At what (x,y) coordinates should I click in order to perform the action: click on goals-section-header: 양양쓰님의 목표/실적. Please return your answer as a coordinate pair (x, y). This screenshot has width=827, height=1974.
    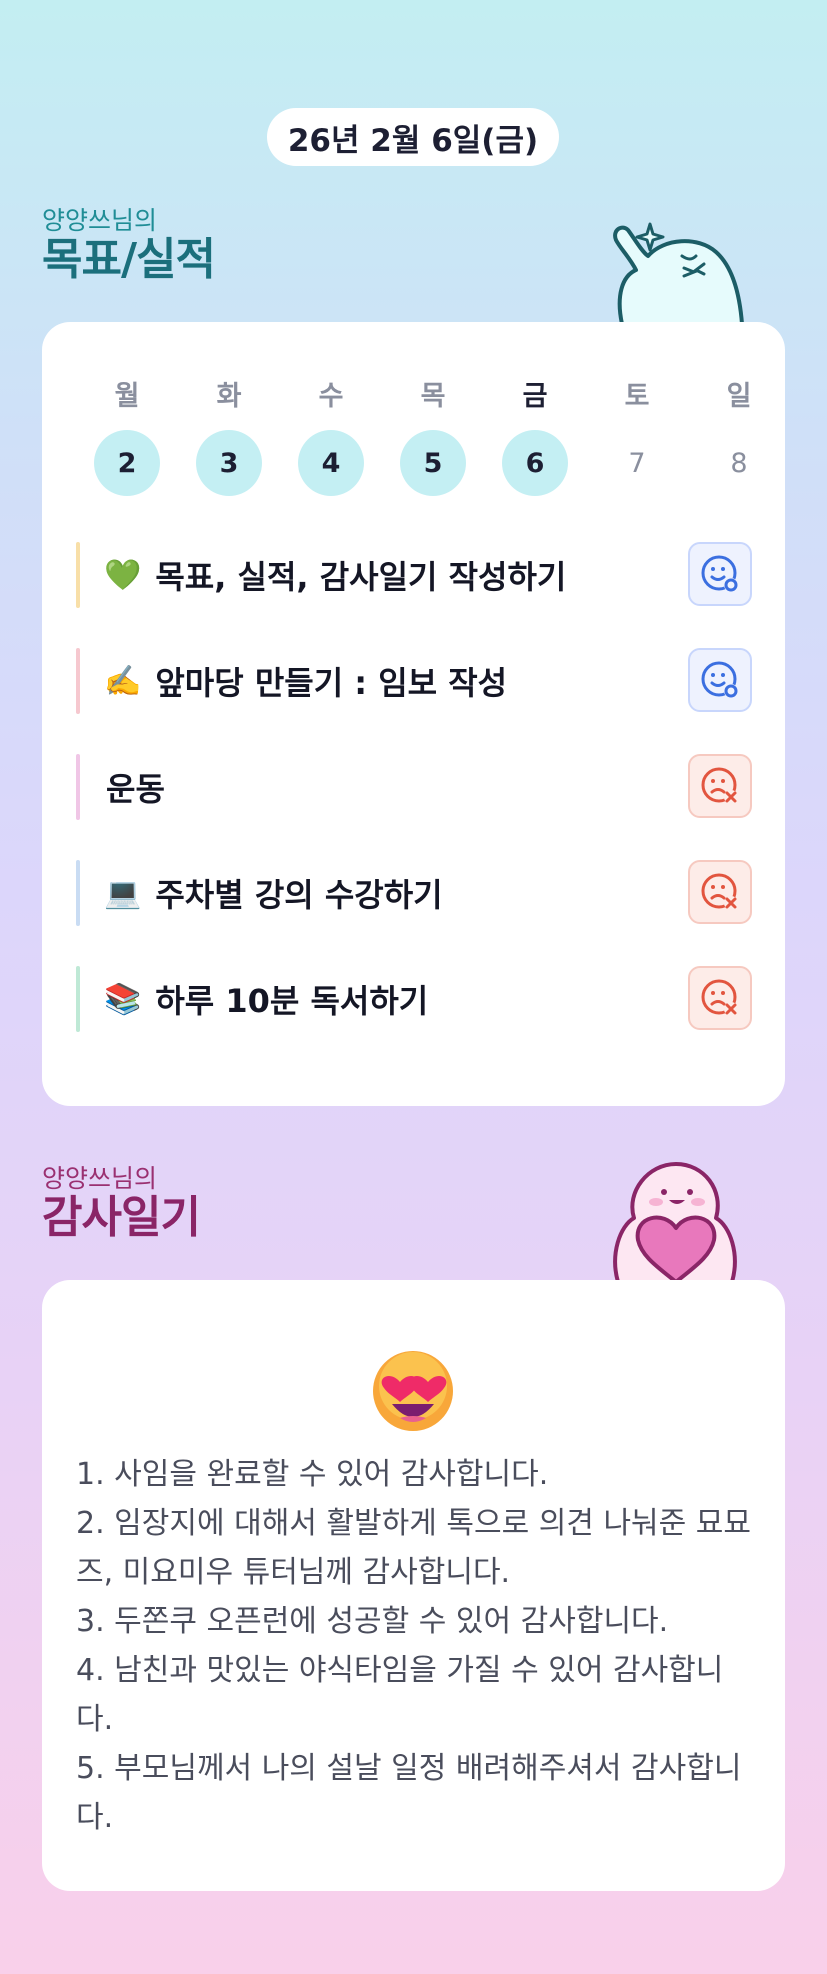
    Looking at the image, I should click on (129, 245).